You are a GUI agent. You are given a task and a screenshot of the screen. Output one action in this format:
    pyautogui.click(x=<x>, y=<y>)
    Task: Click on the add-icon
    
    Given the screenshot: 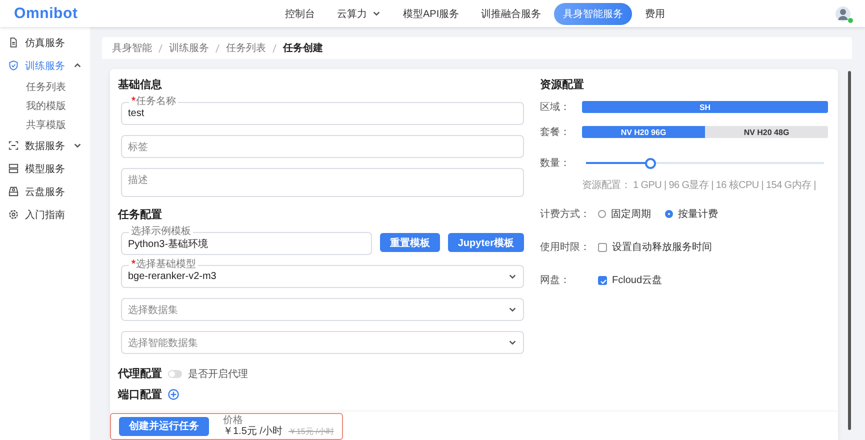 What is the action you would take?
    pyautogui.click(x=173, y=394)
    